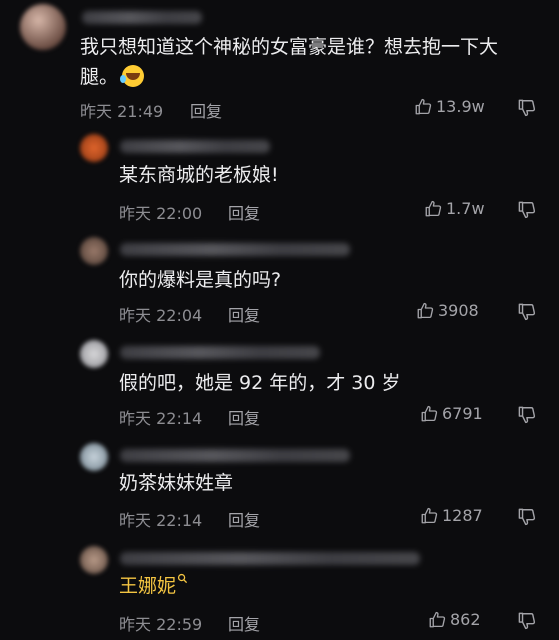  I want to click on comment-time: 昨天 22:04, so click(161, 315).